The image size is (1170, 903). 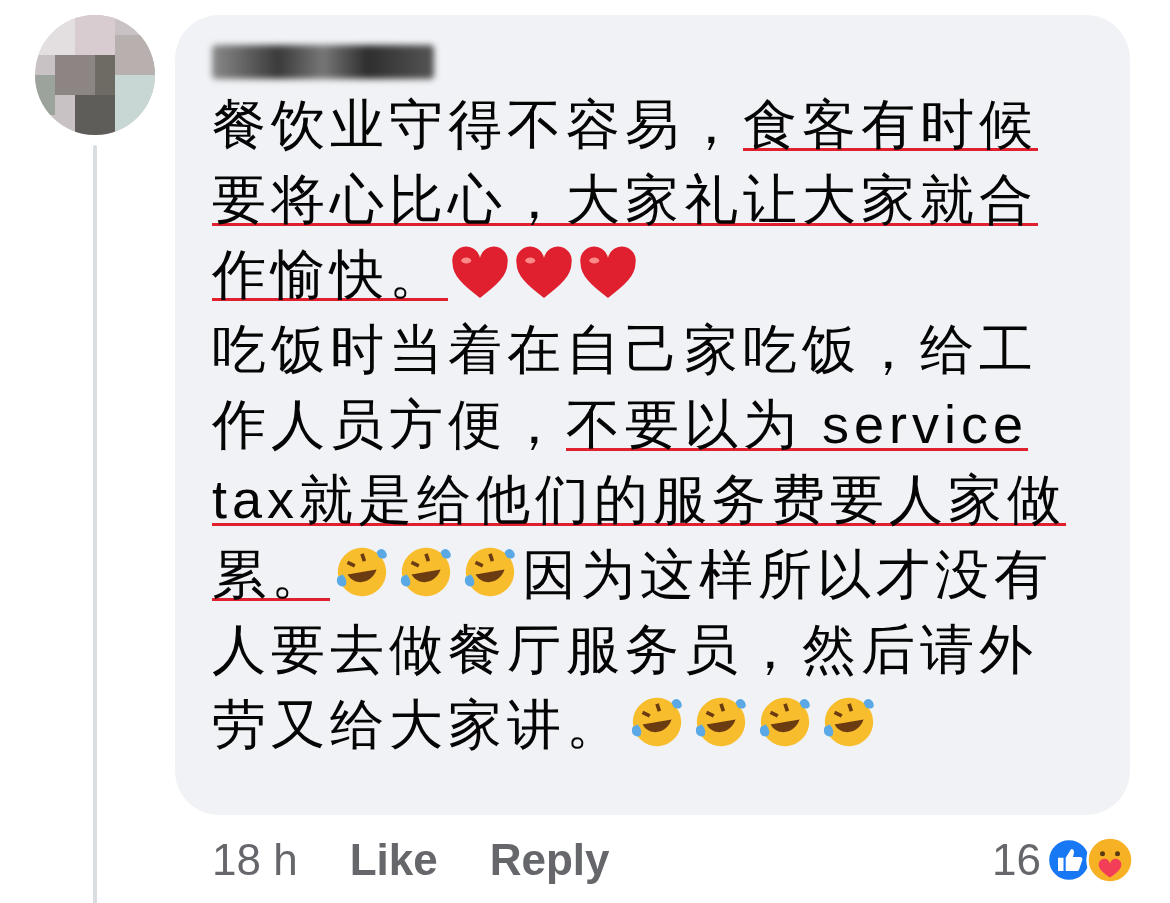 I want to click on care-reaction-icon, so click(x=1110, y=860).